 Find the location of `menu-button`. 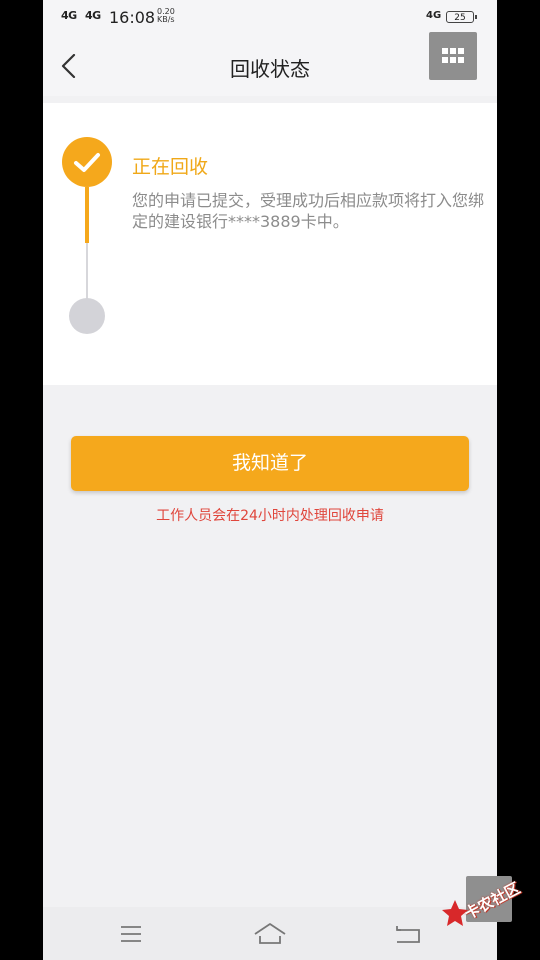

menu-button is located at coordinates (133, 934).